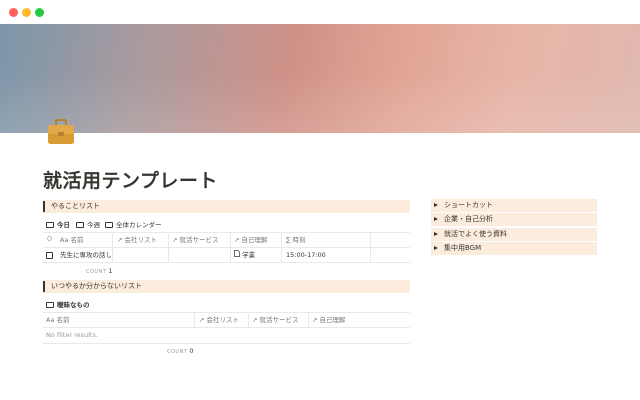  I want to click on tab-today: 今日, so click(58, 225).